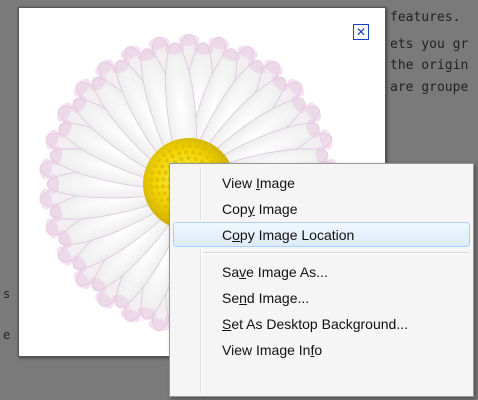  What do you see at coordinates (429, 65) in the screenshot?
I see `background-text-line: the origin` at bounding box center [429, 65].